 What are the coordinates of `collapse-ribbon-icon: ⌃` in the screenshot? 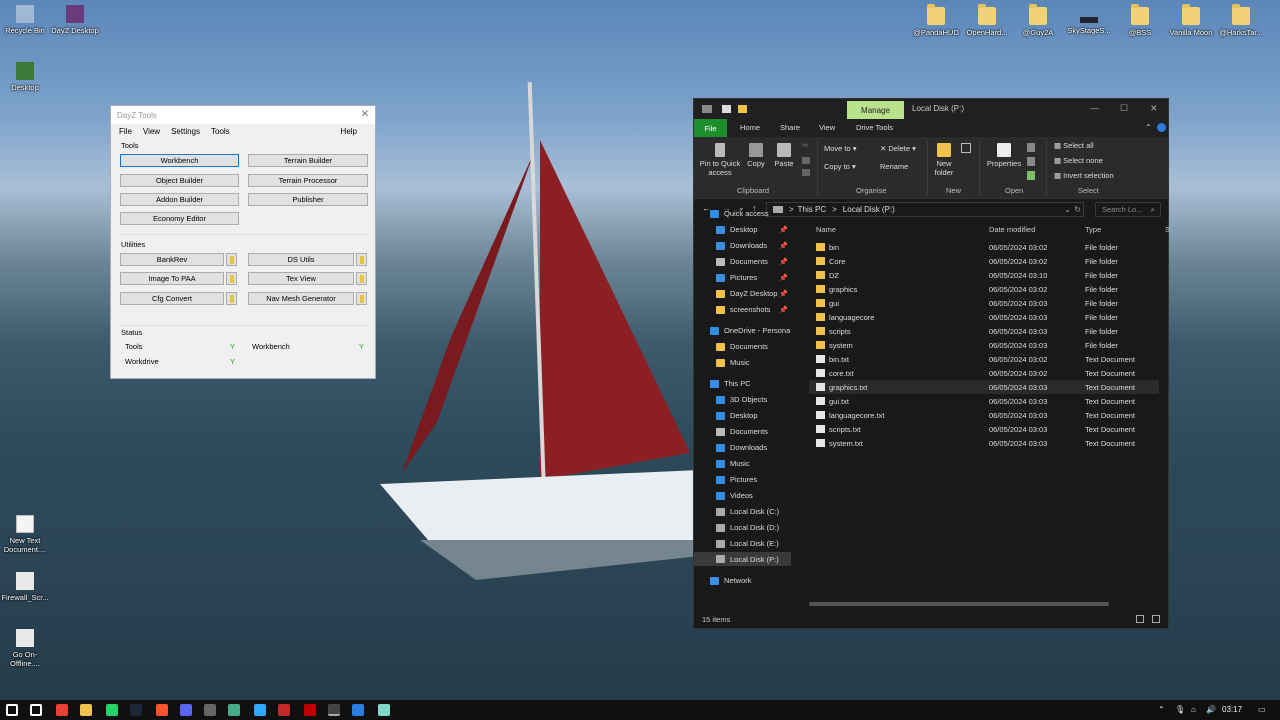 It's located at (1148, 127).